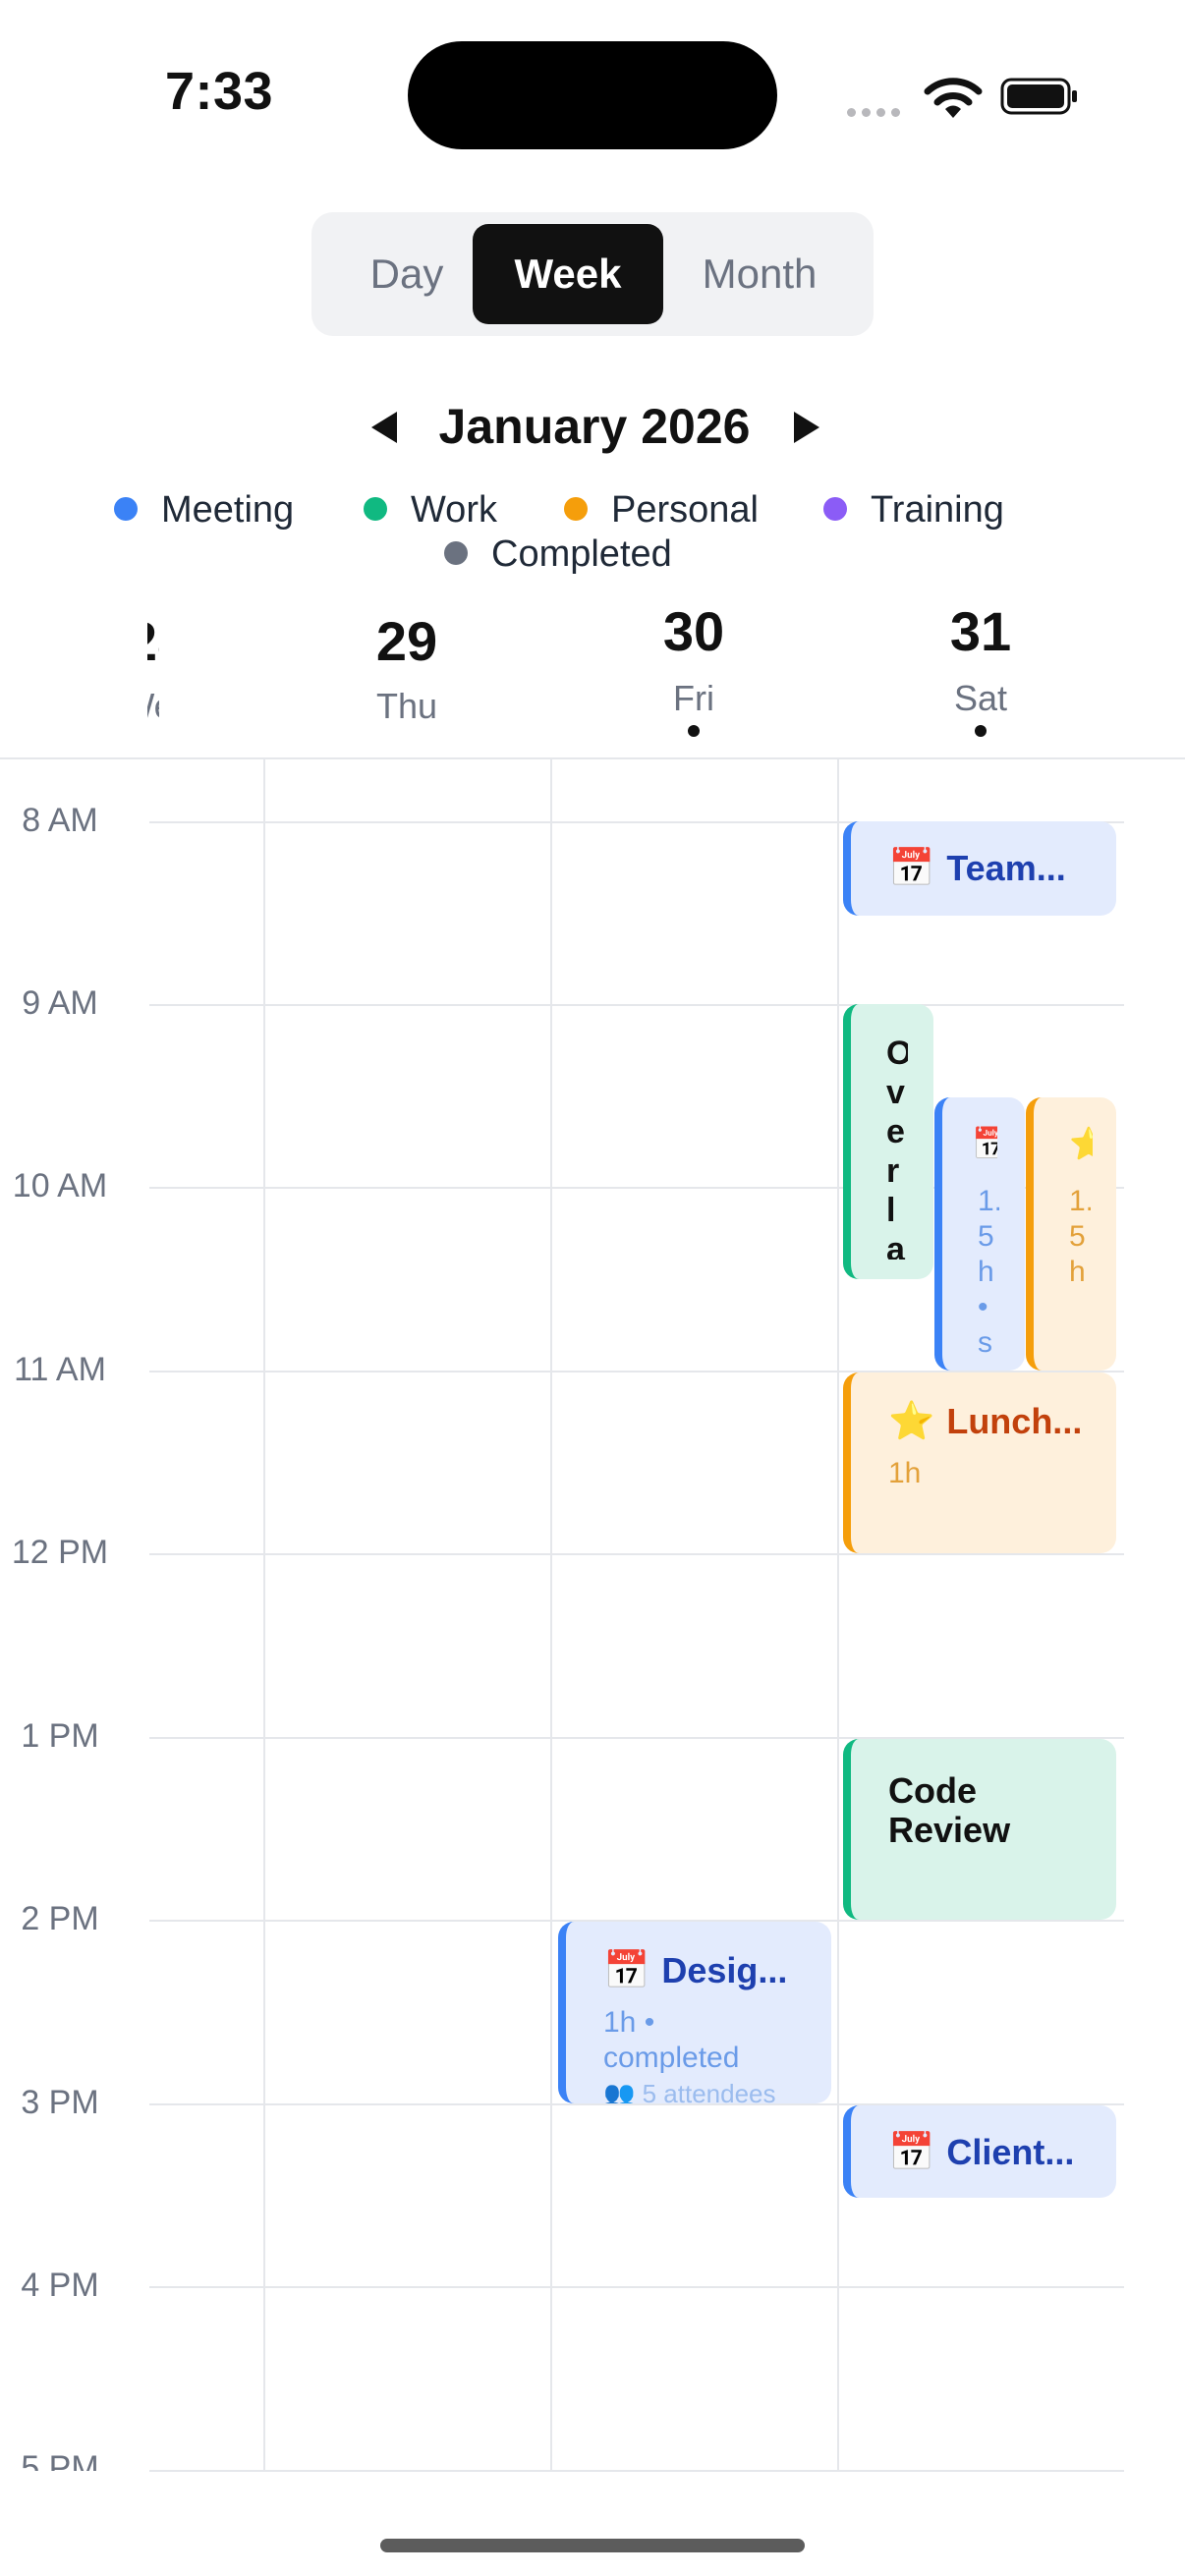 This screenshot has height=2576, width=1185. What do you see at coordinates (431, 510) in the screenshot?
I see `legend-item-work: Work` at bounding box center [431, 510].